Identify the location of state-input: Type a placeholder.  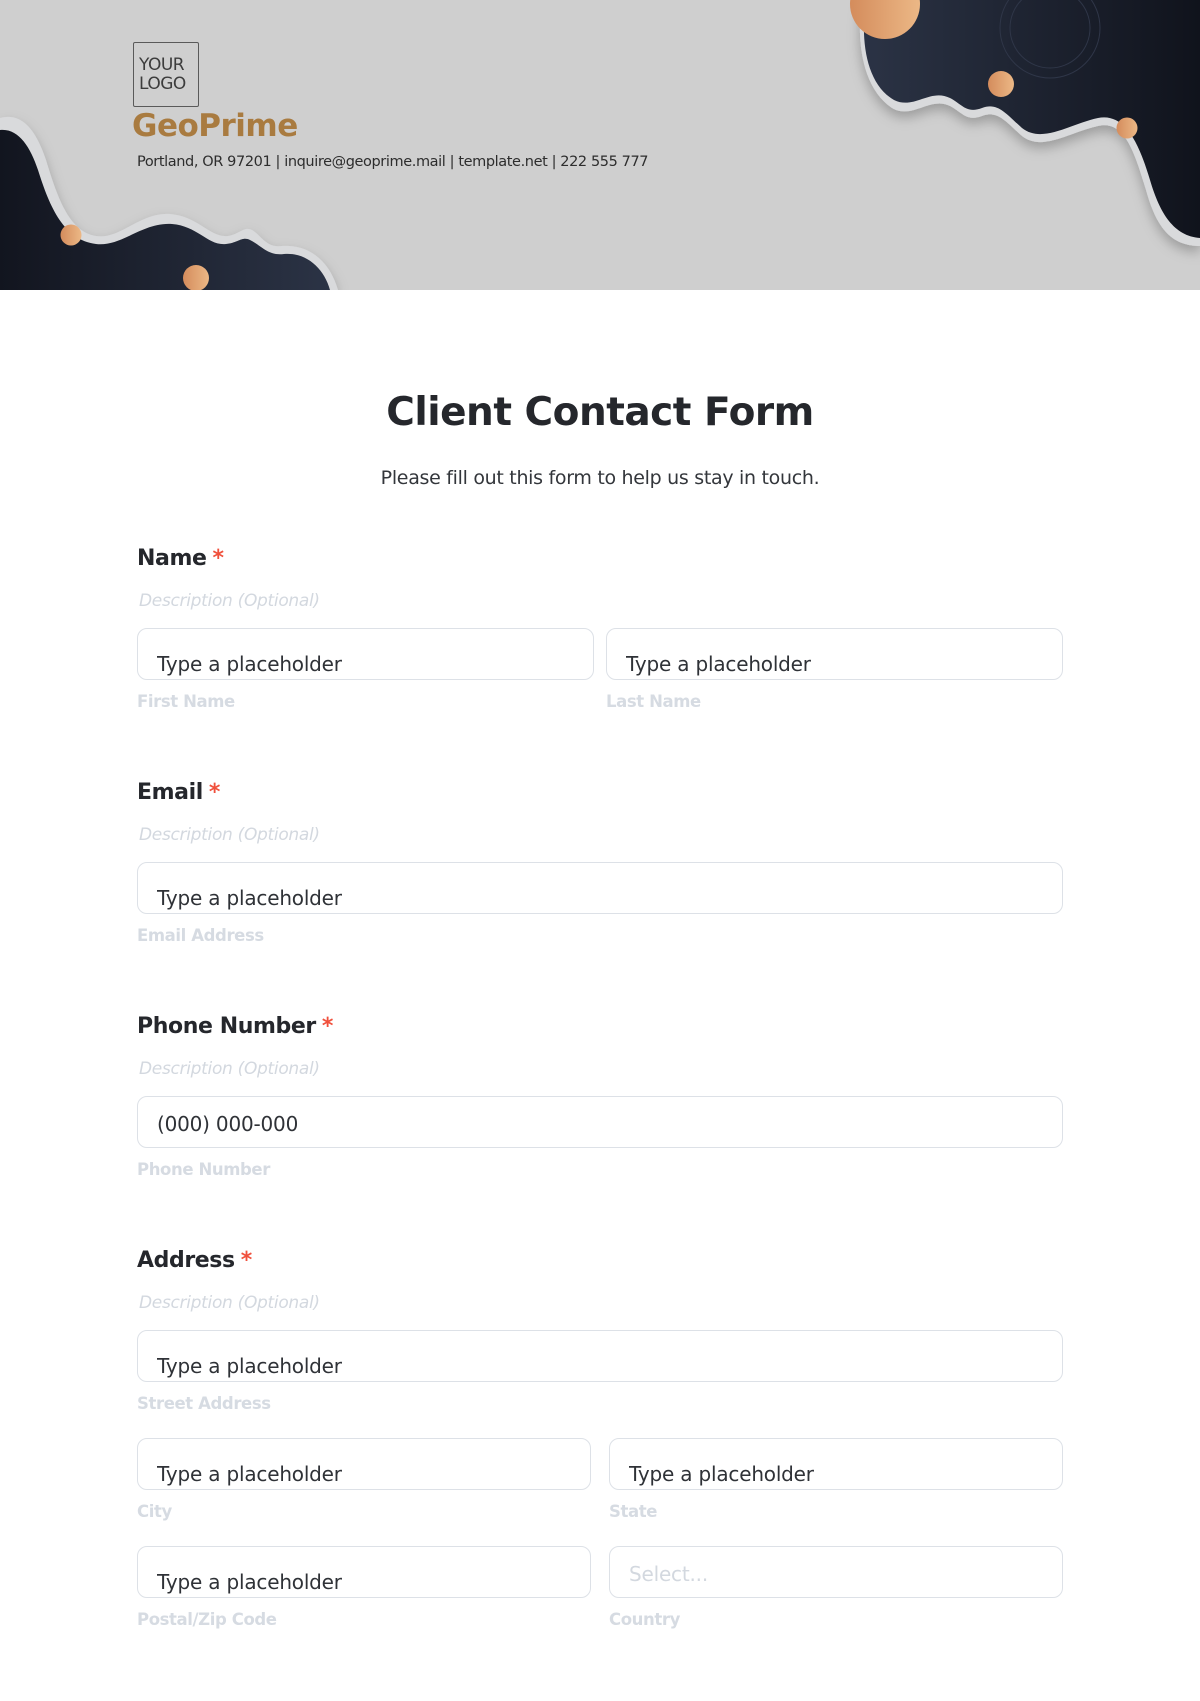
(836, 1464).